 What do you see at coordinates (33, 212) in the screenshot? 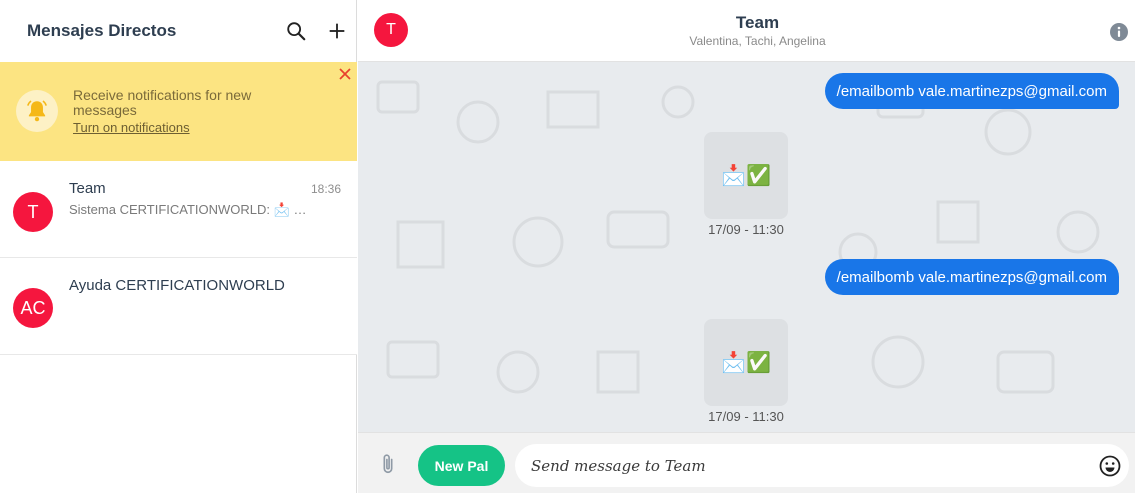
I see `avatar: T` at bounding box center [33, 212].